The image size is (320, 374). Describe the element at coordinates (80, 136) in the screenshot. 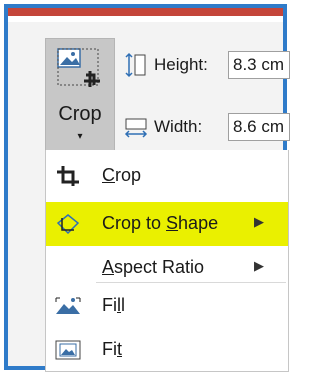

I see `chevron-down-icon: ▾` at that location.